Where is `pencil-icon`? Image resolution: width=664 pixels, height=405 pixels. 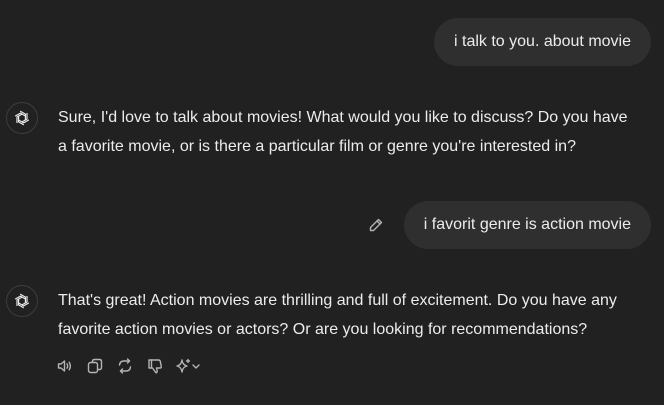
pencil-icon is located at coordinates (375, 225).